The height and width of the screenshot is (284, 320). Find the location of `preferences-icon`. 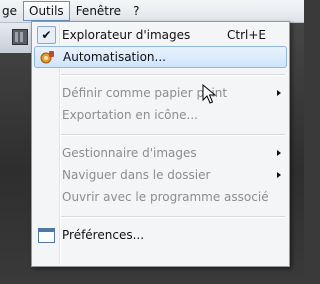

preferences-icon is located at coordinates (46, 235).